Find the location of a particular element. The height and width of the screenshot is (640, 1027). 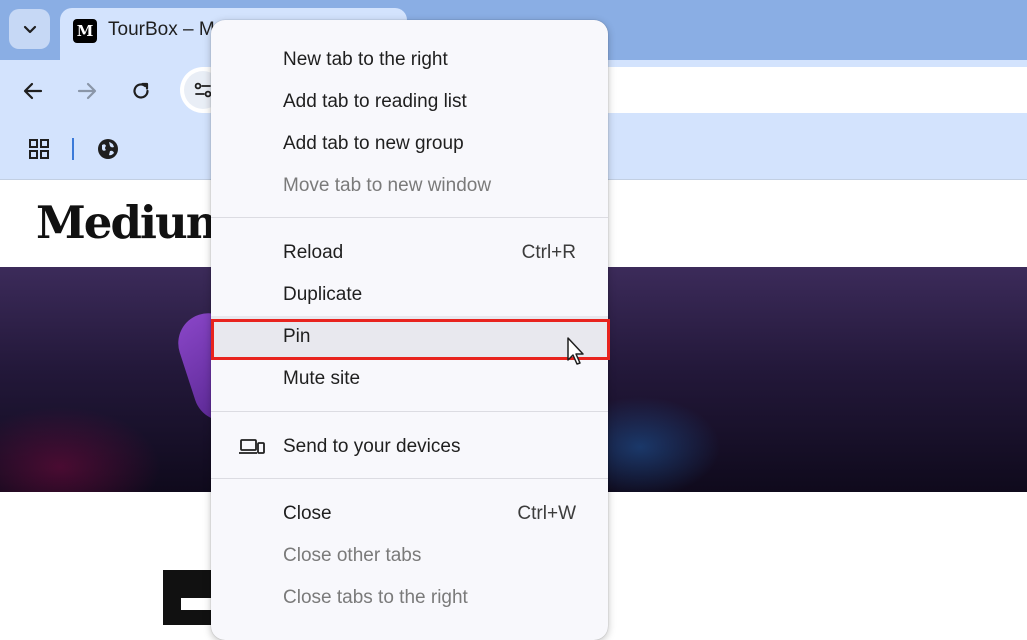

menu-item-label: Add tab to reading list is located at coordinates (375, 101).